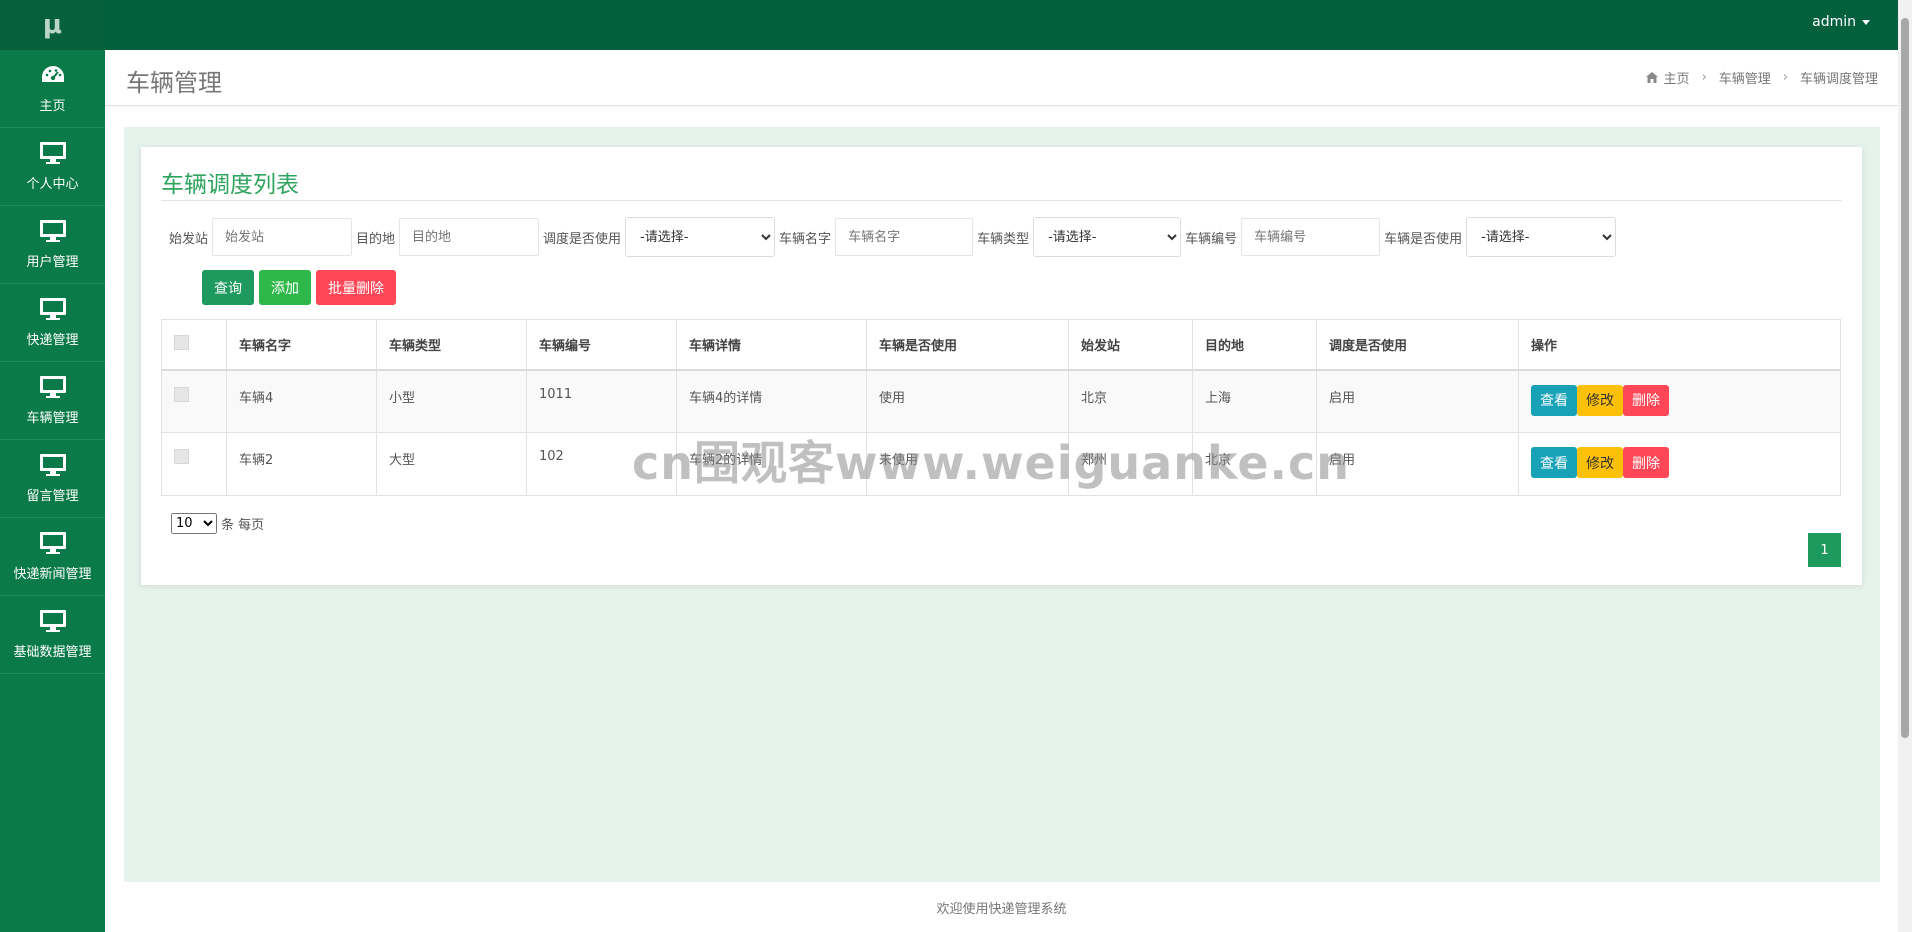 This screenshot has width=1912, height=932. I want to click on add-button: 添加, so click(285, 287).